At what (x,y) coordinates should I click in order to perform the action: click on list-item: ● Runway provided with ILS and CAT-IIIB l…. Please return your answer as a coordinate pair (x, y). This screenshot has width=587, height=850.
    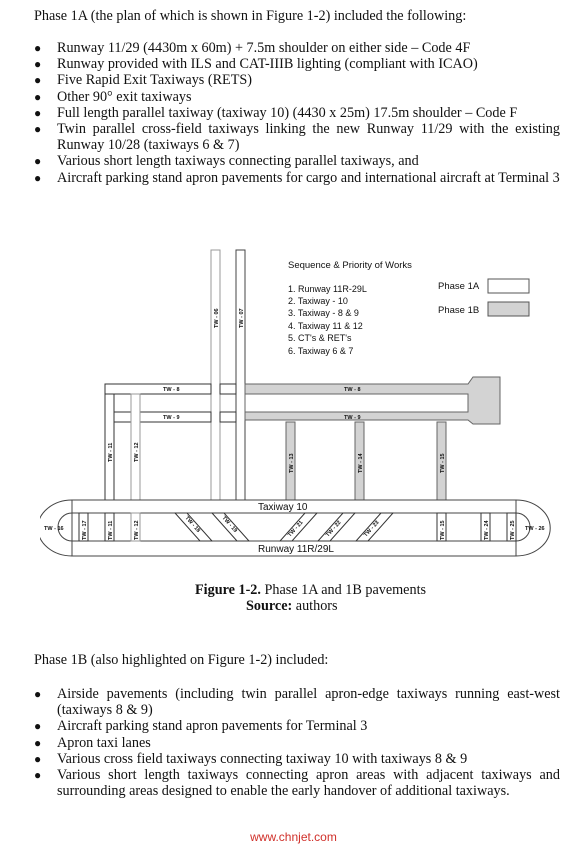
    Looking at the image, I should click on (256, 64).